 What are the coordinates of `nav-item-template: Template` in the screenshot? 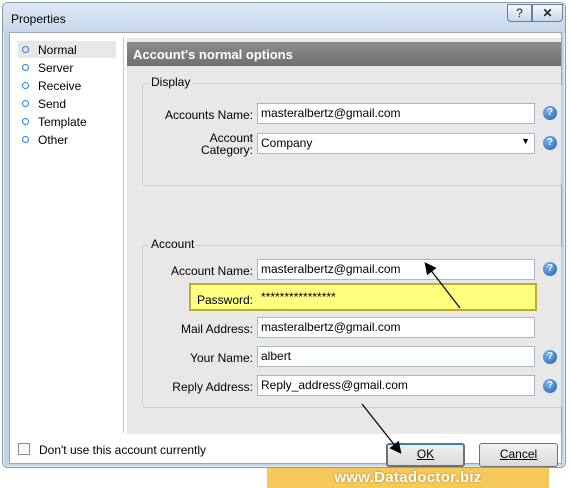 It's located at (67, 121).